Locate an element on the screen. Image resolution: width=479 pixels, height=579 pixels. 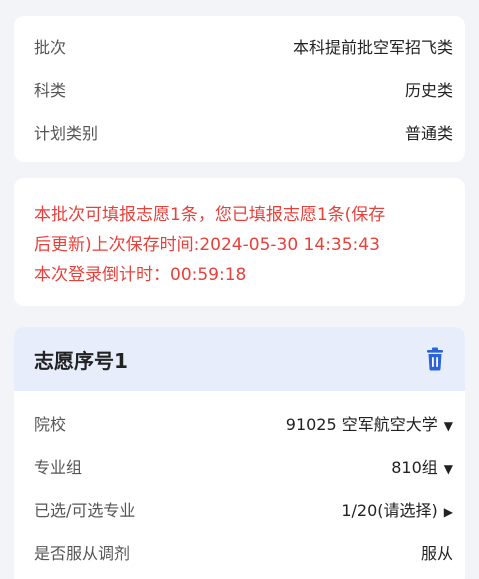
plan-category-label: 计划类别 is located at coordinates (66, 133).